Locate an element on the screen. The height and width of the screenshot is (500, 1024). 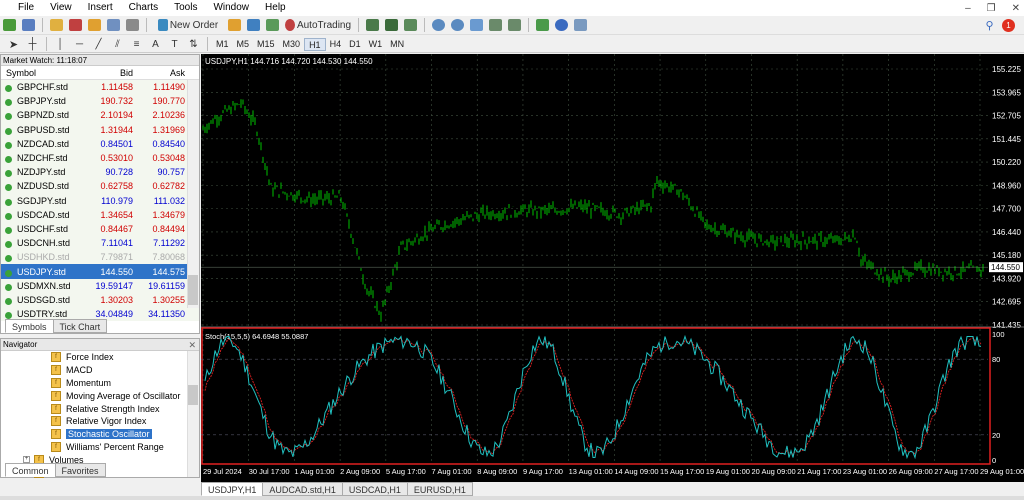
market-watch-row: NZDCHF.std 0.53010 0.53048 is located at coordinates (100, 158).